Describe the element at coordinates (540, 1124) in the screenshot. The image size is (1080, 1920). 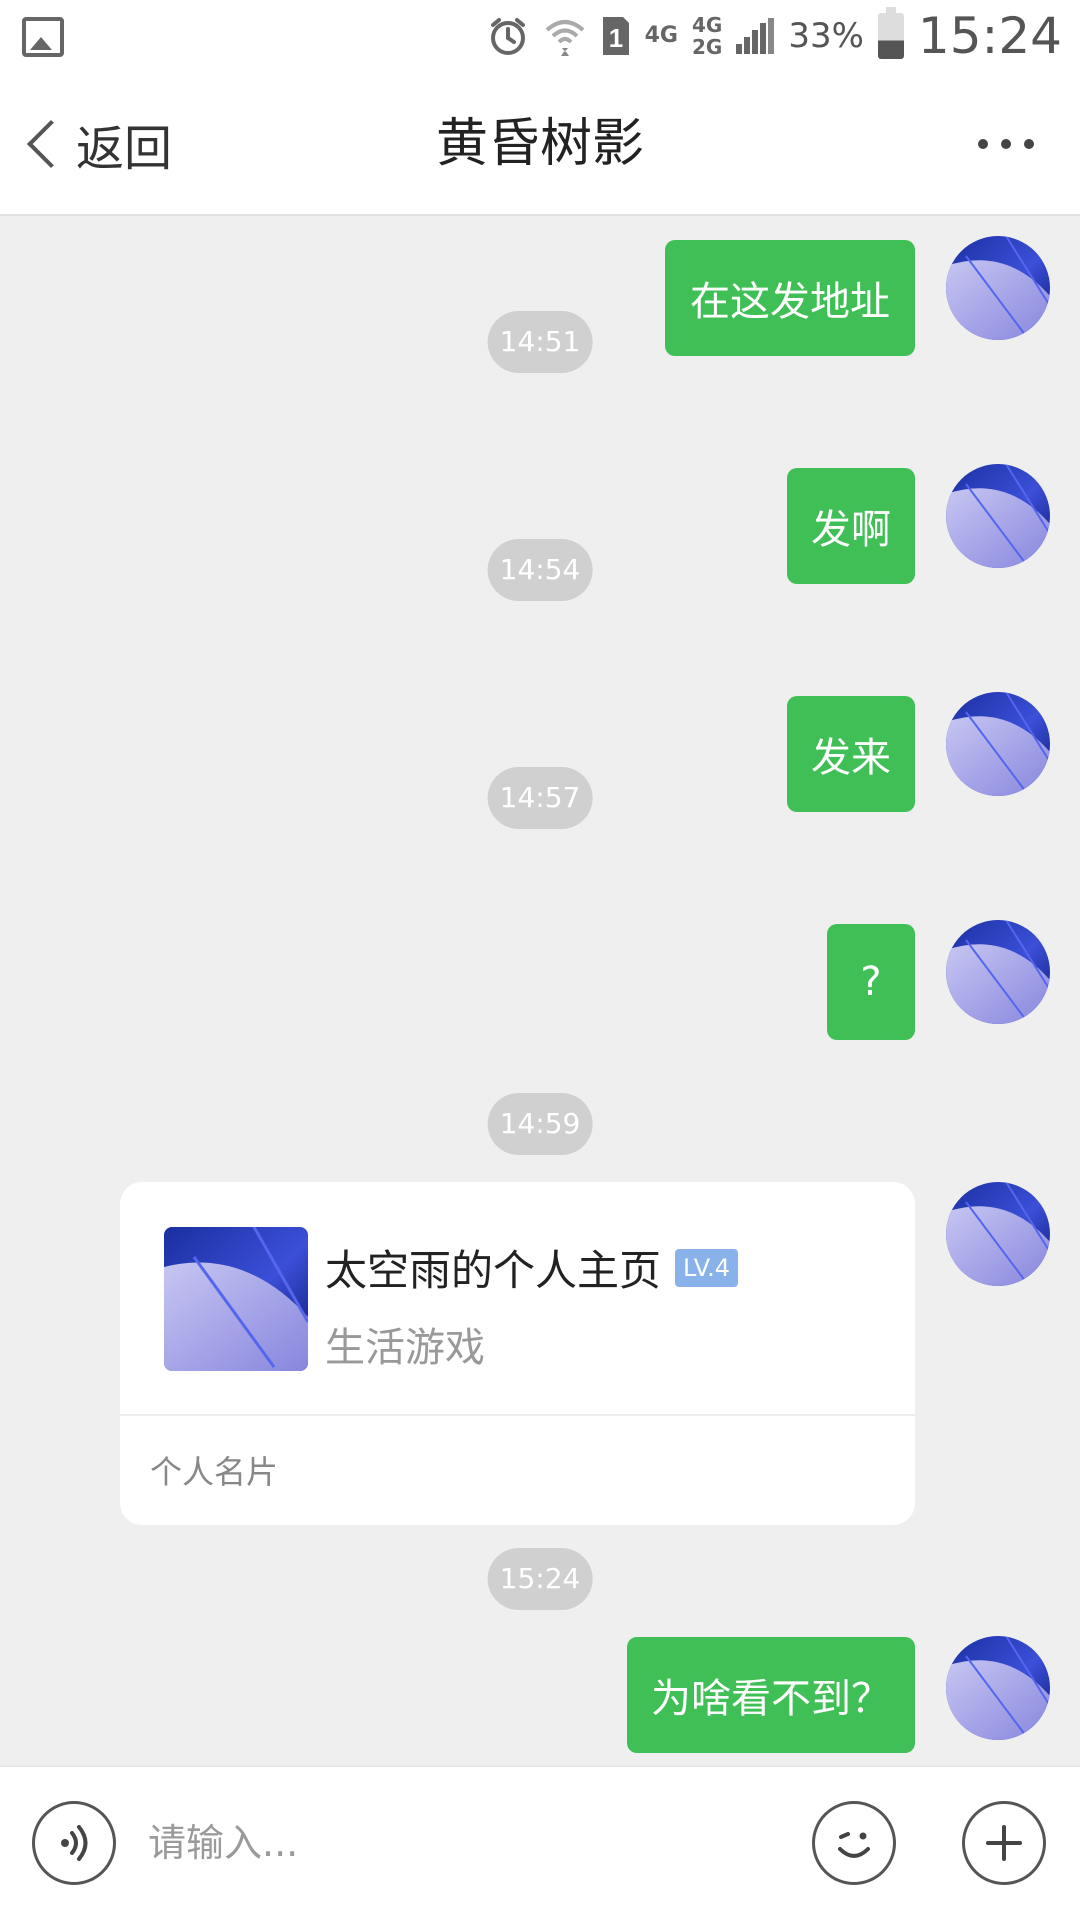
I see `timestamp: 14:59` at that location.